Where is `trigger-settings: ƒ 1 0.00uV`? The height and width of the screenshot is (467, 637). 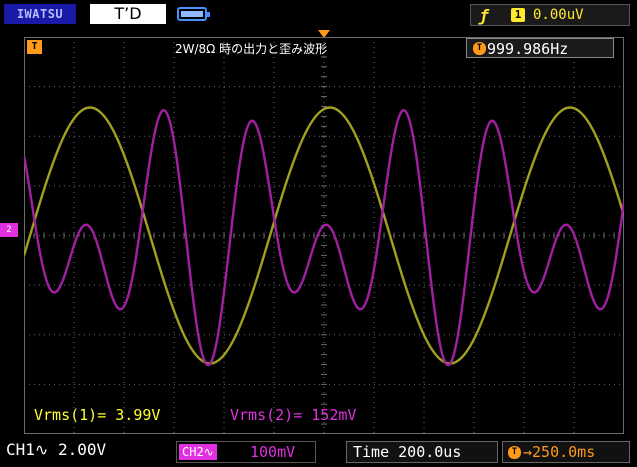
trigger-settings: ƒ 1 0.00uV is located at coordinates (550, 15).